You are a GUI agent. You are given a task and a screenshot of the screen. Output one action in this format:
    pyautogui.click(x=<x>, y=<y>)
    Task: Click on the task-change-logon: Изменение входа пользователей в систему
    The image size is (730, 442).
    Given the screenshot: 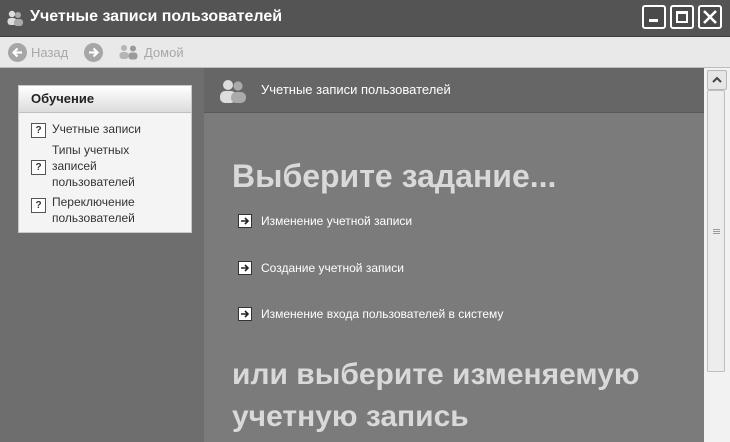 What is the action you would take?
    pyautogui.click(x=370, y=314)
    